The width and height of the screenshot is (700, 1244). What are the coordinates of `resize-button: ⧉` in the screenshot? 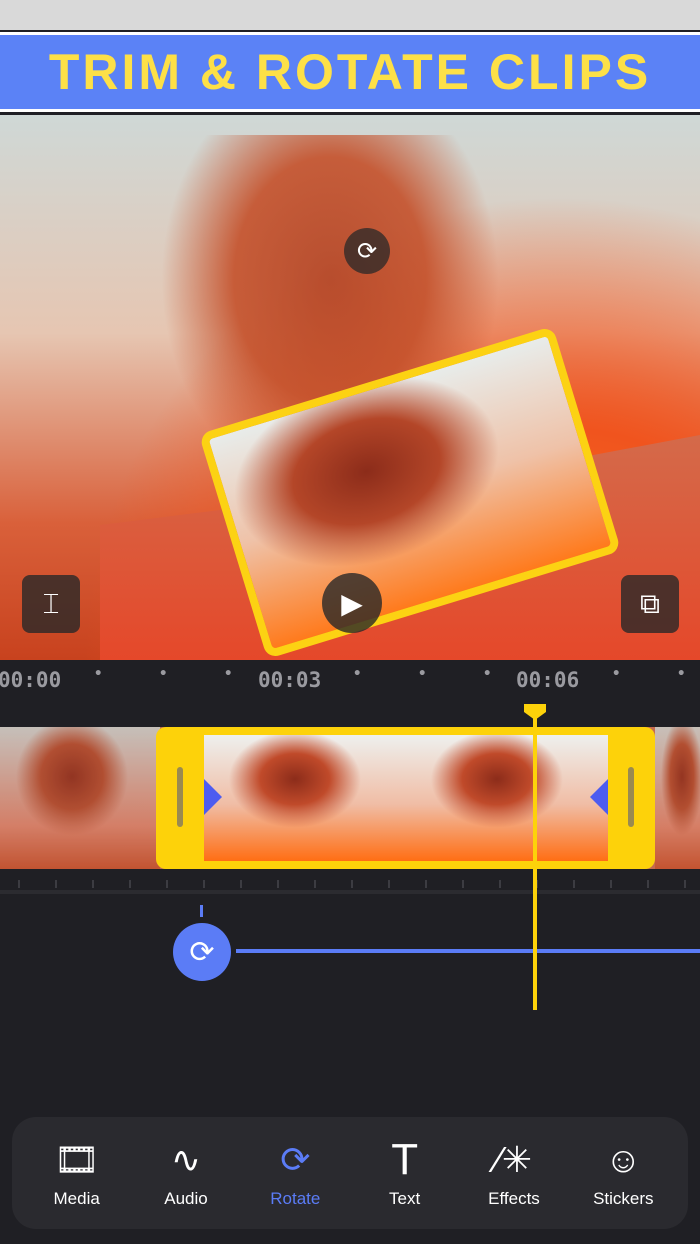 It's located at (650, 604).